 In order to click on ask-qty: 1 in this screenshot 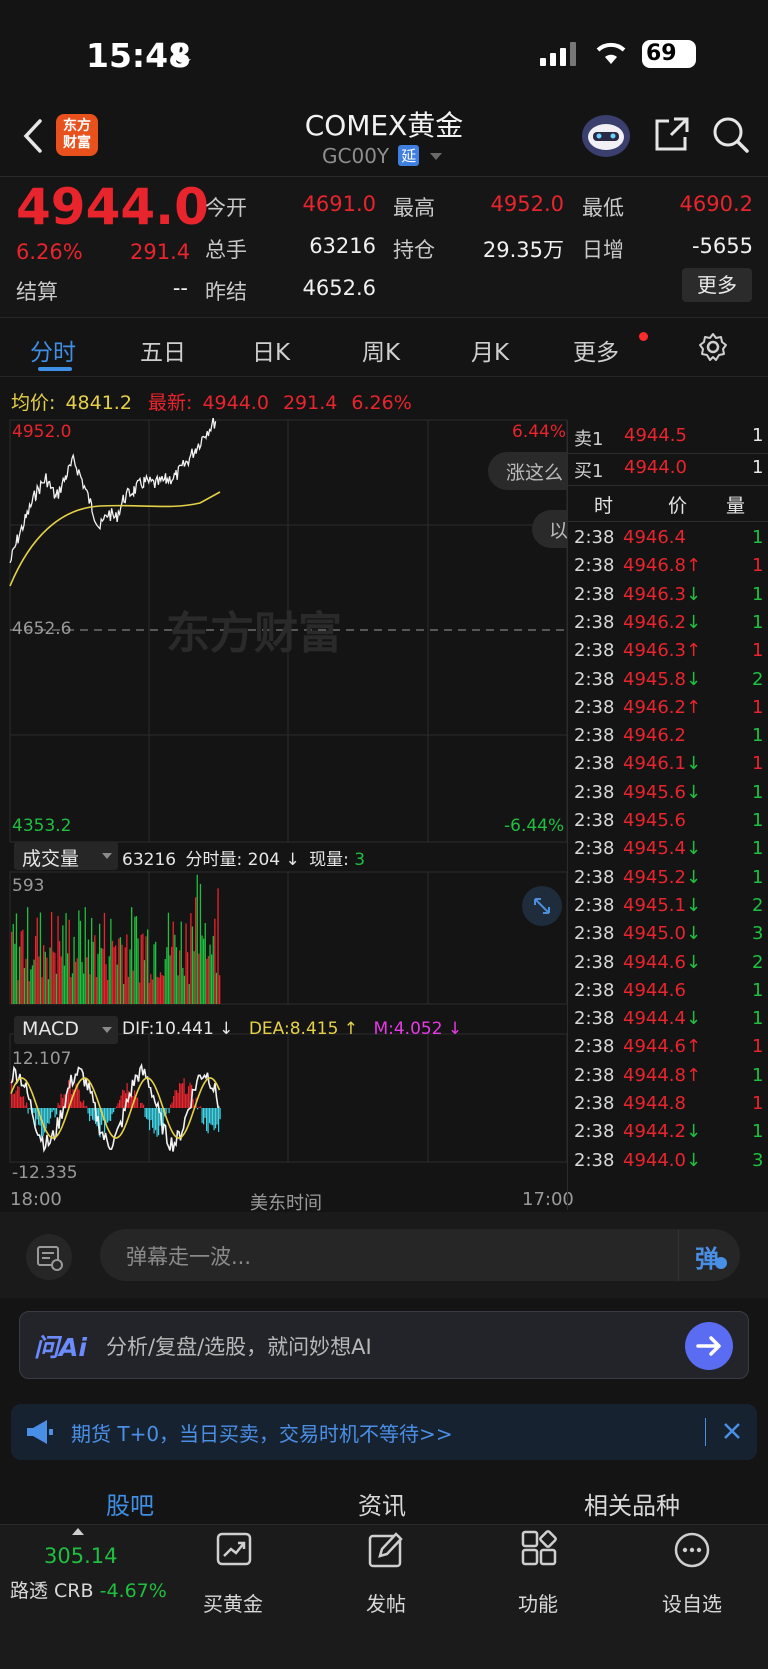, I will do `click(758, 435)`.